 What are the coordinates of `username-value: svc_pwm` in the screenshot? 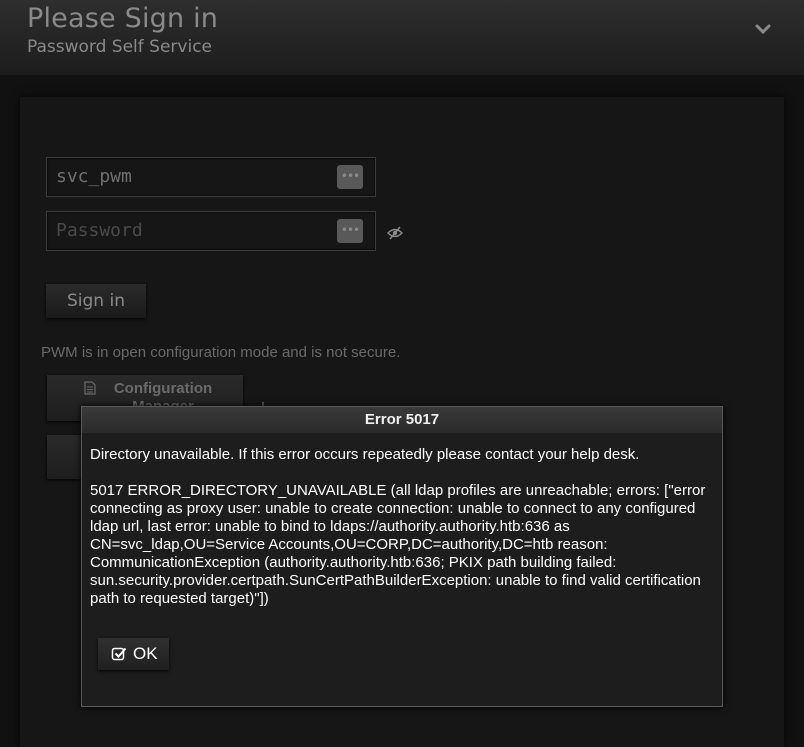 It's located at (94, 176).